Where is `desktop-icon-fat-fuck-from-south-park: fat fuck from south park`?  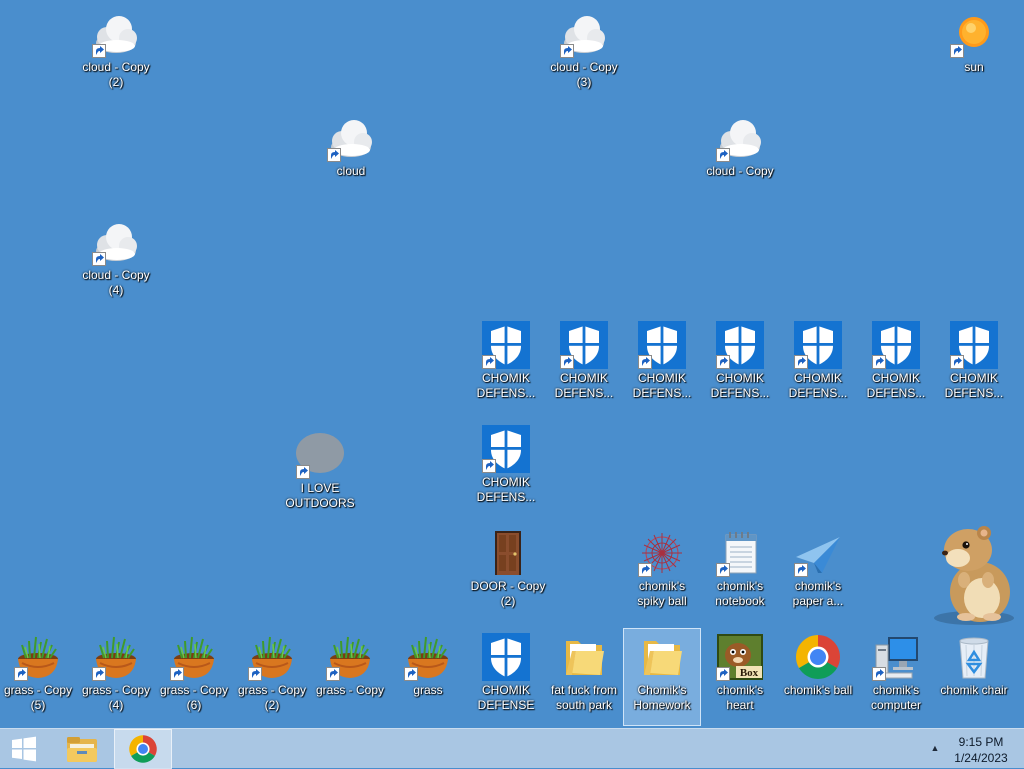
desktop-icon-fat-fuck-from-south-park: fat fuck from south park is located at coordinates (584, 677).